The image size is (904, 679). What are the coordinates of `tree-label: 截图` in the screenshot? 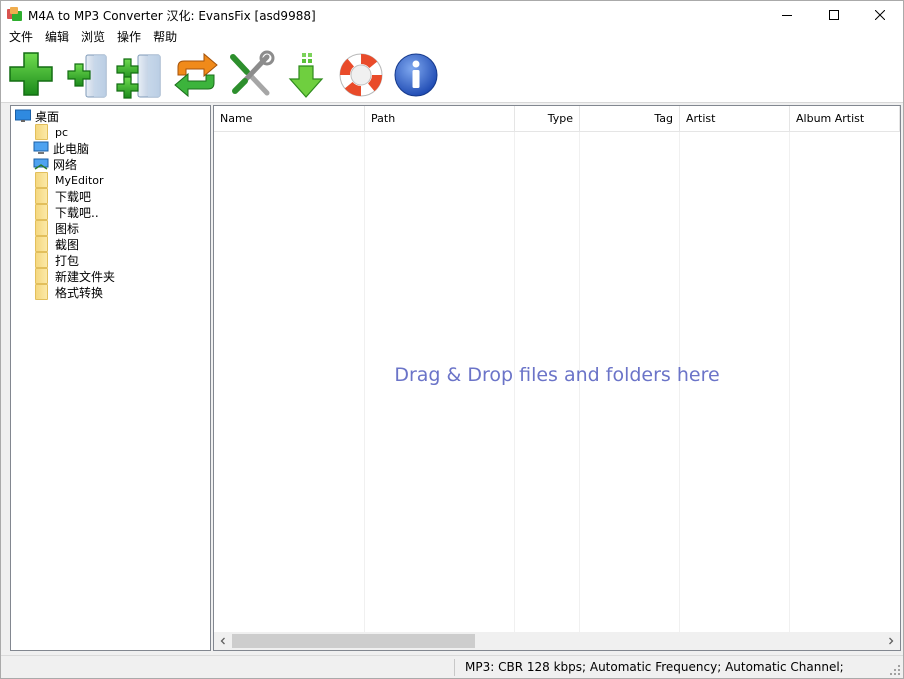 It's located at (67, 244).